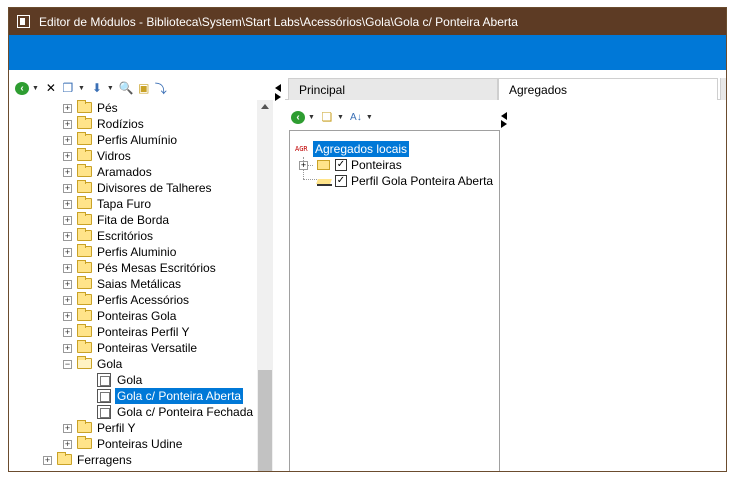  I want to click on tree-item: + Rodízios, so click(133, 124).